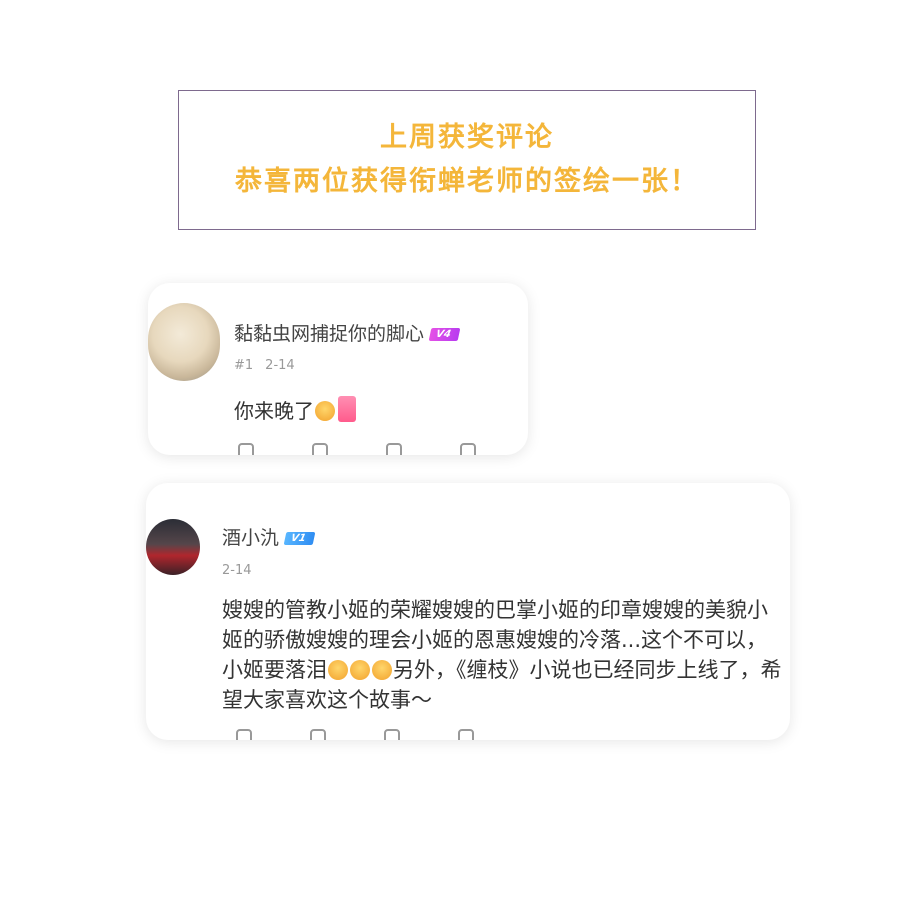  Describe the element at coordinates (347, 409) in the screenshot. I see `sticker-emoji` at that location.